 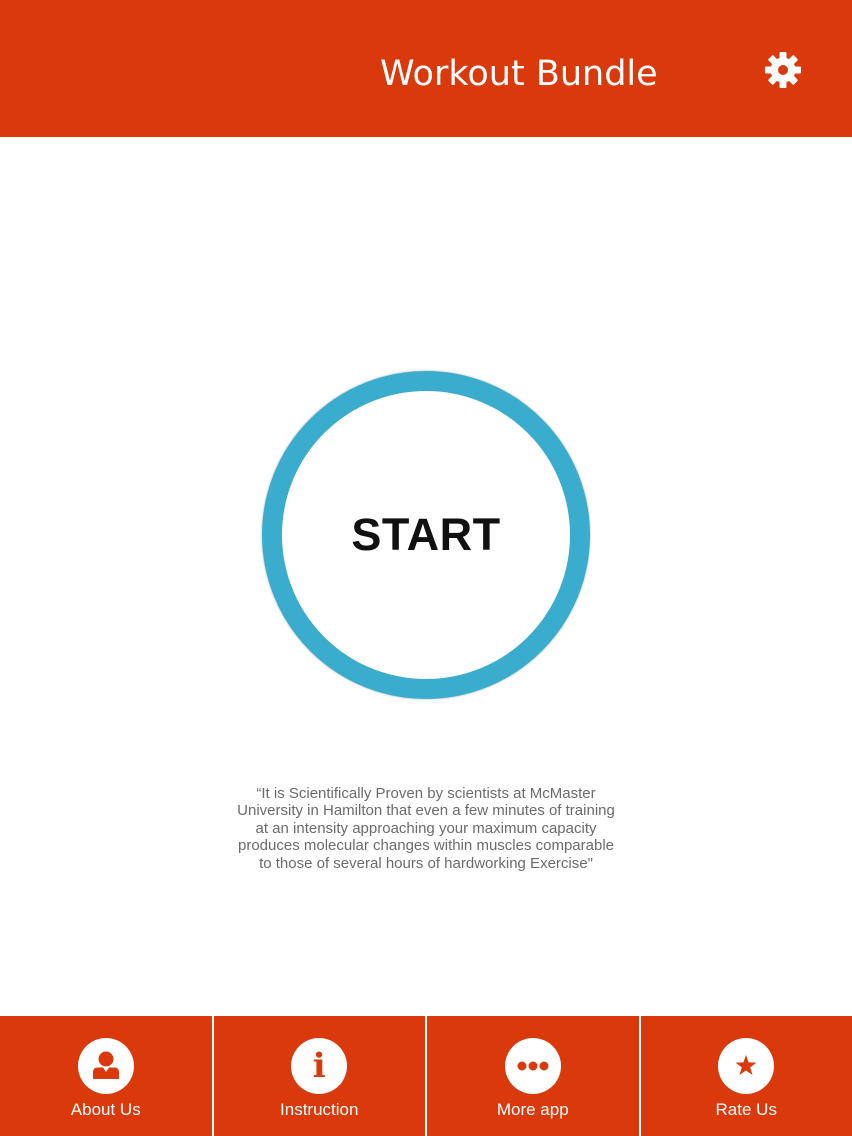 What do you see at coordinates (519, 74) in the screenshot?
I see `page-title: Workout Bundle` at bounding box center [519, 74].